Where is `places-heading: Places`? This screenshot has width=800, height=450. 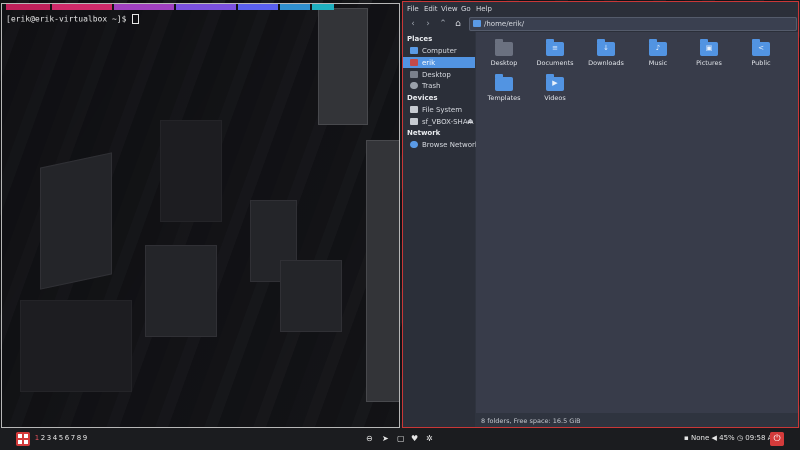
places-heading: Places is located at coordinates (420, 39).